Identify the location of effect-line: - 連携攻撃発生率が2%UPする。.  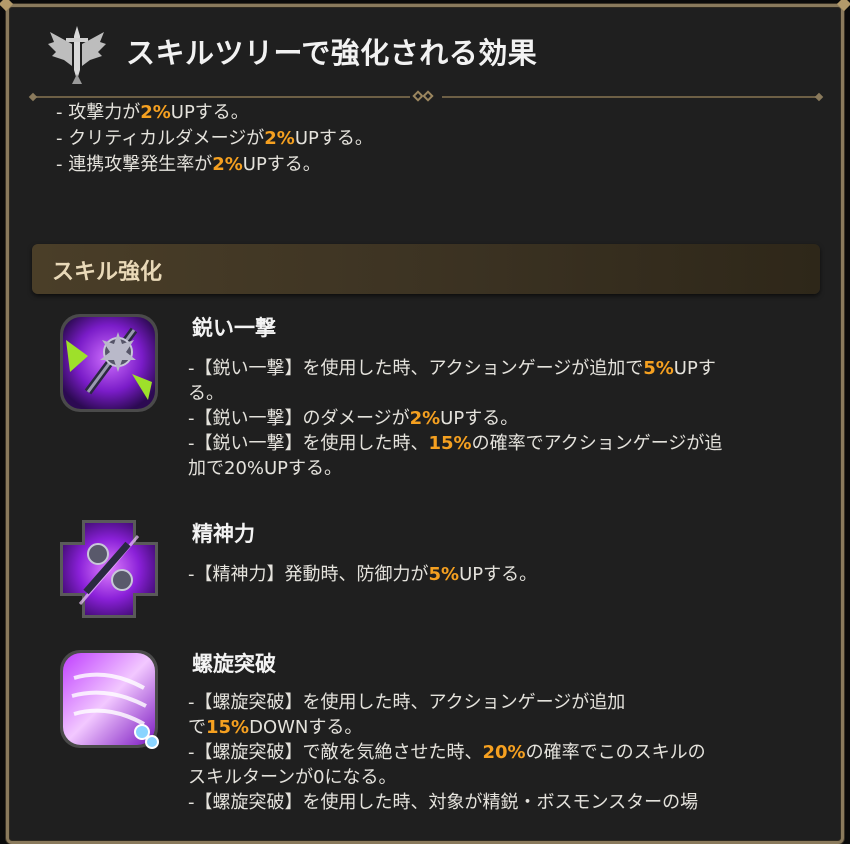
(188, 164).